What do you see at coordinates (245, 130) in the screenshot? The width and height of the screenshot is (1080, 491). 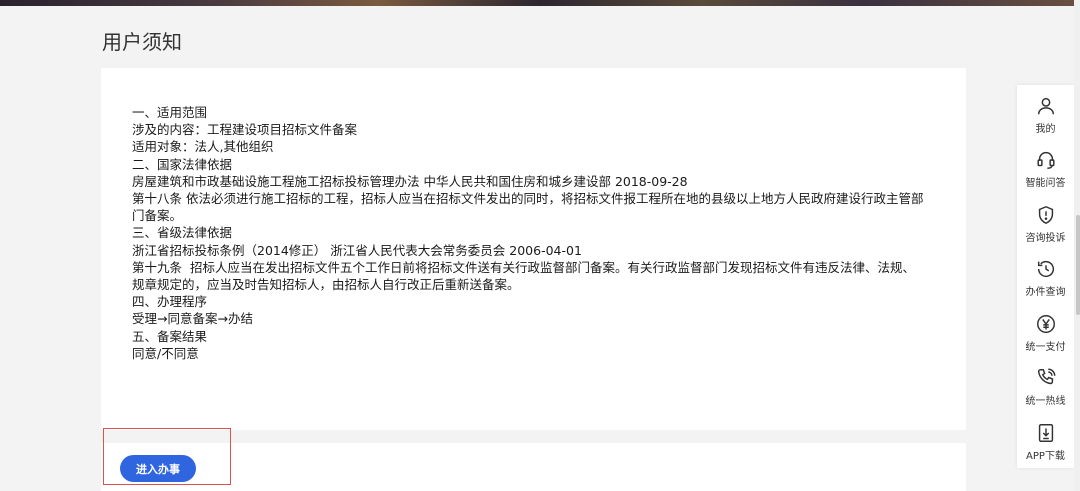 I see `notice-line: 涉及的内容：工程建设项目招标文件备案` at bounding box center [245, 130].